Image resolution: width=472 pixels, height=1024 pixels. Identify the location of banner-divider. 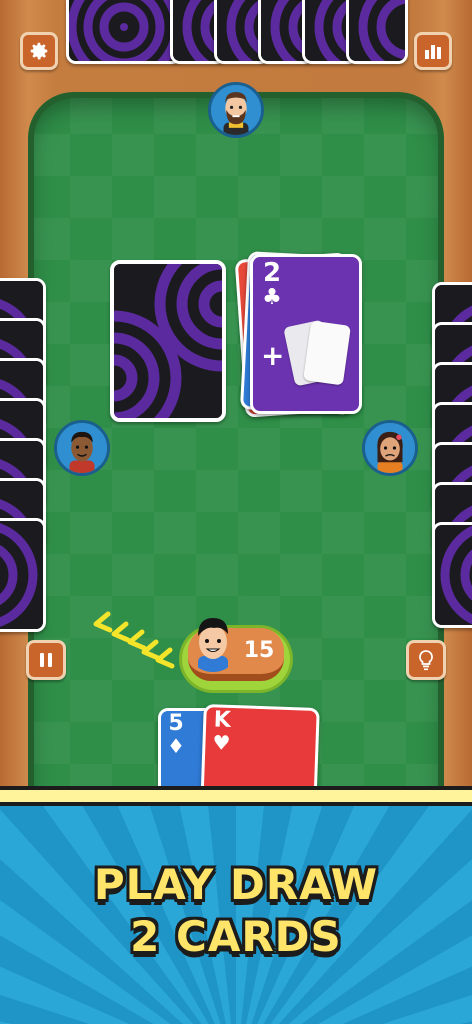
(236, 796).